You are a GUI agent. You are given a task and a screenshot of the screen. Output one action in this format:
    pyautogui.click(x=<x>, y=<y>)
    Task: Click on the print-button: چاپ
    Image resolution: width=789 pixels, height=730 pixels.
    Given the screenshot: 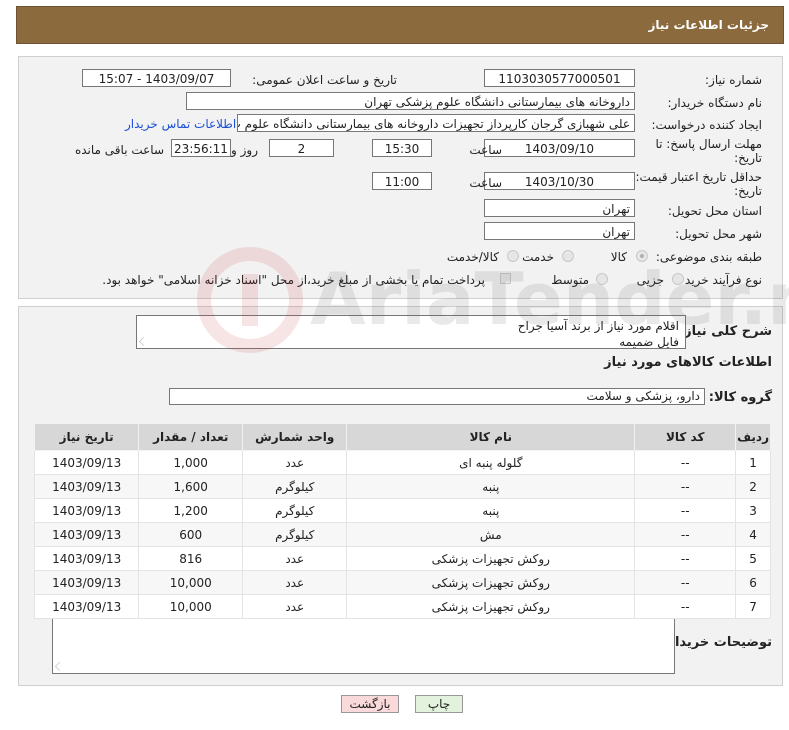 What is the action you would take?
    pyautogui.click(x=439, y=704)
    